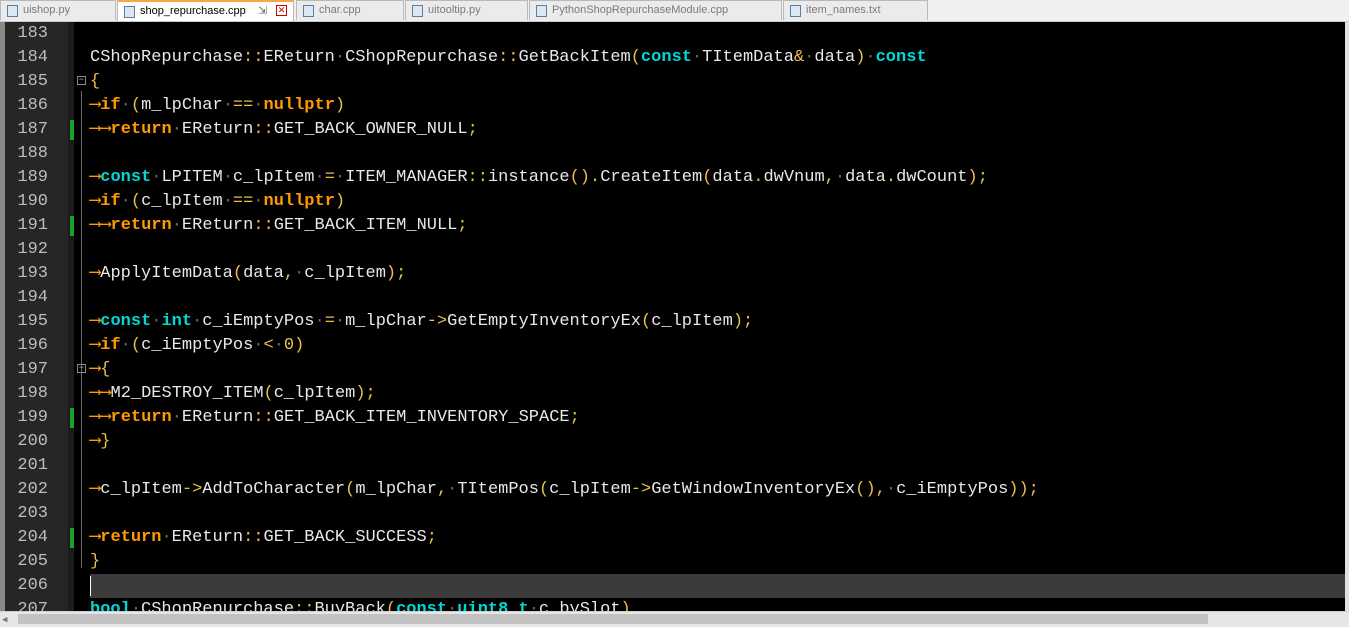 The image size is (1349, 627). What do you see at coordinates (350, 10) in the screenshot?
I see `tab-char-cpp: char.cpp` at bounding box center [350, 10].